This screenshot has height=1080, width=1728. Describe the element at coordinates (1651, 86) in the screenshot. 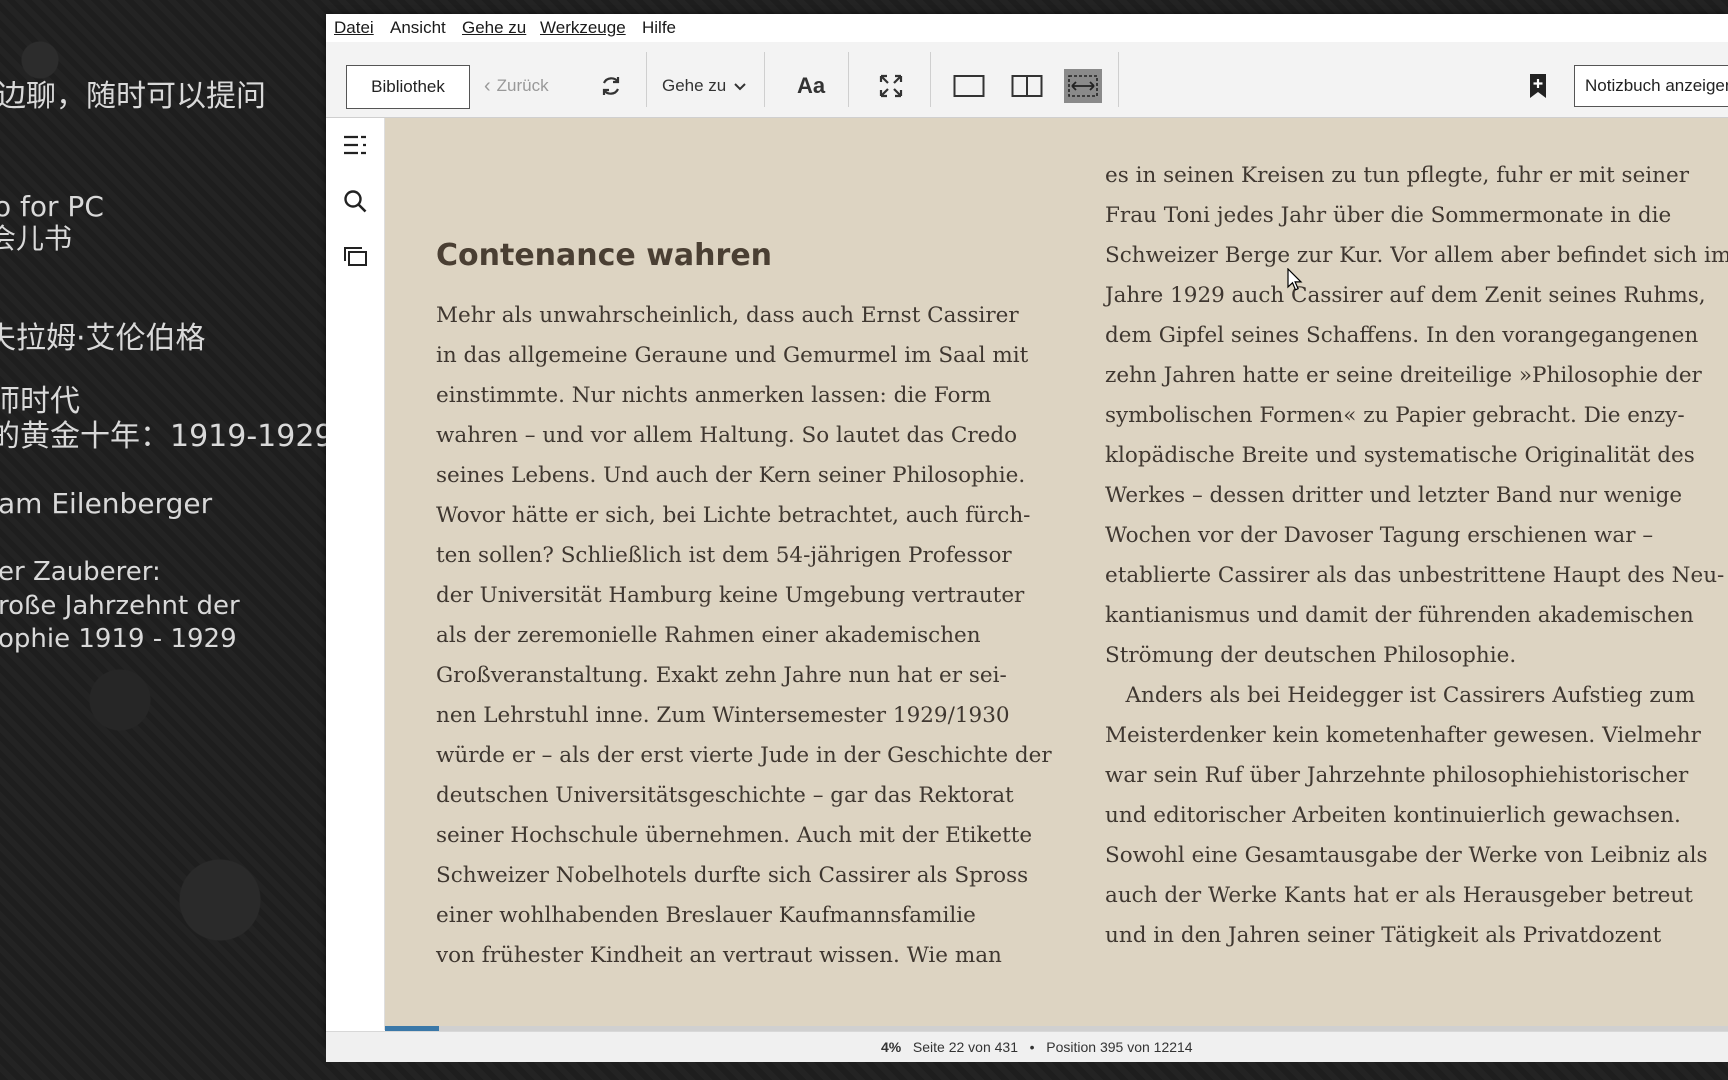

I see `notebook-button: Notizbuch anzeigen` at that location.